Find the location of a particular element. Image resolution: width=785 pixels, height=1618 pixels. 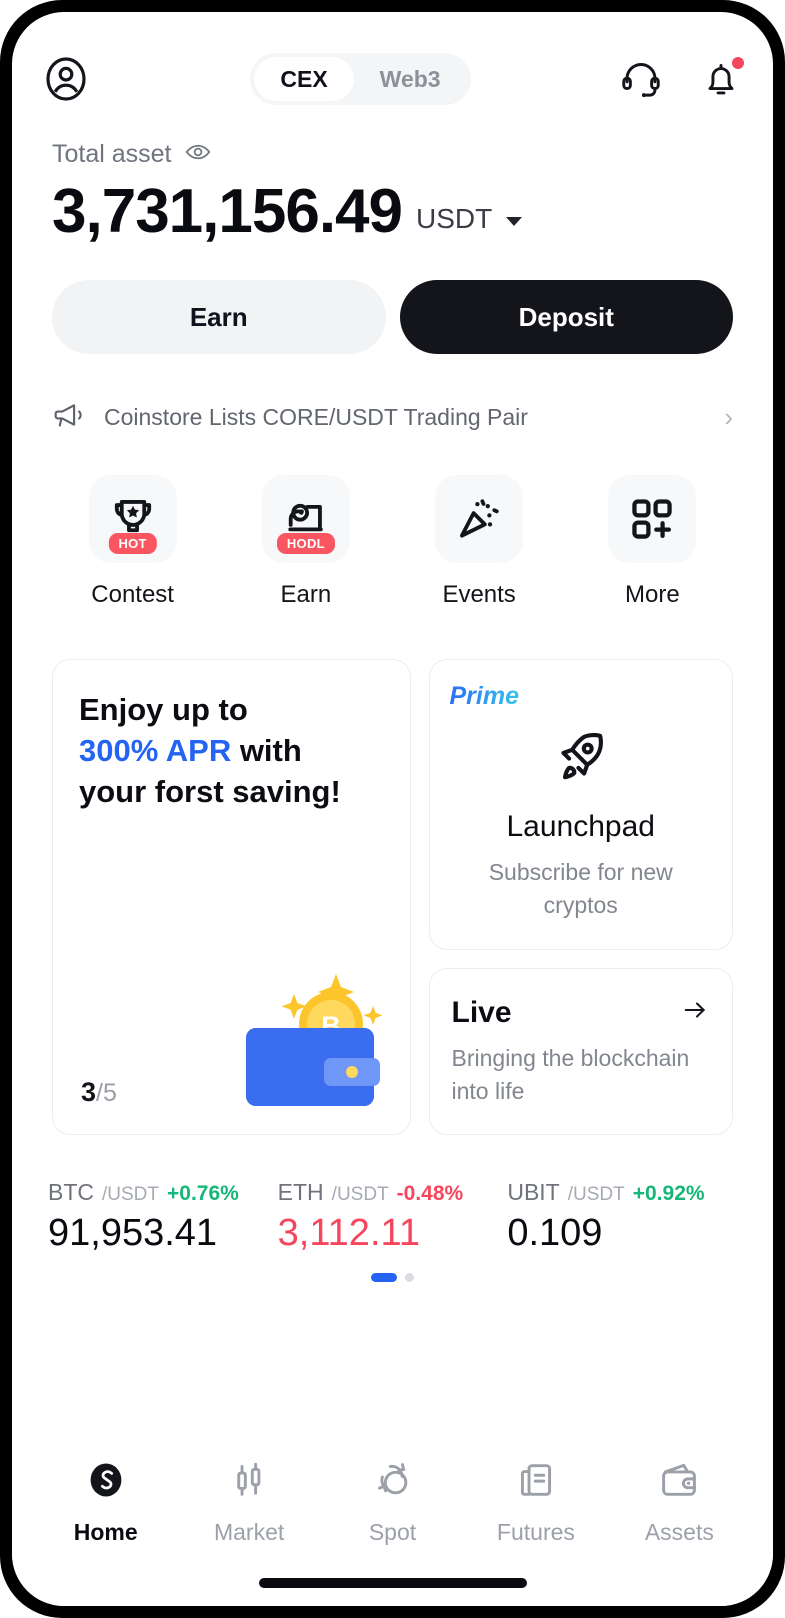

badge-hodl: HODL is located at coordinates (305, 544).